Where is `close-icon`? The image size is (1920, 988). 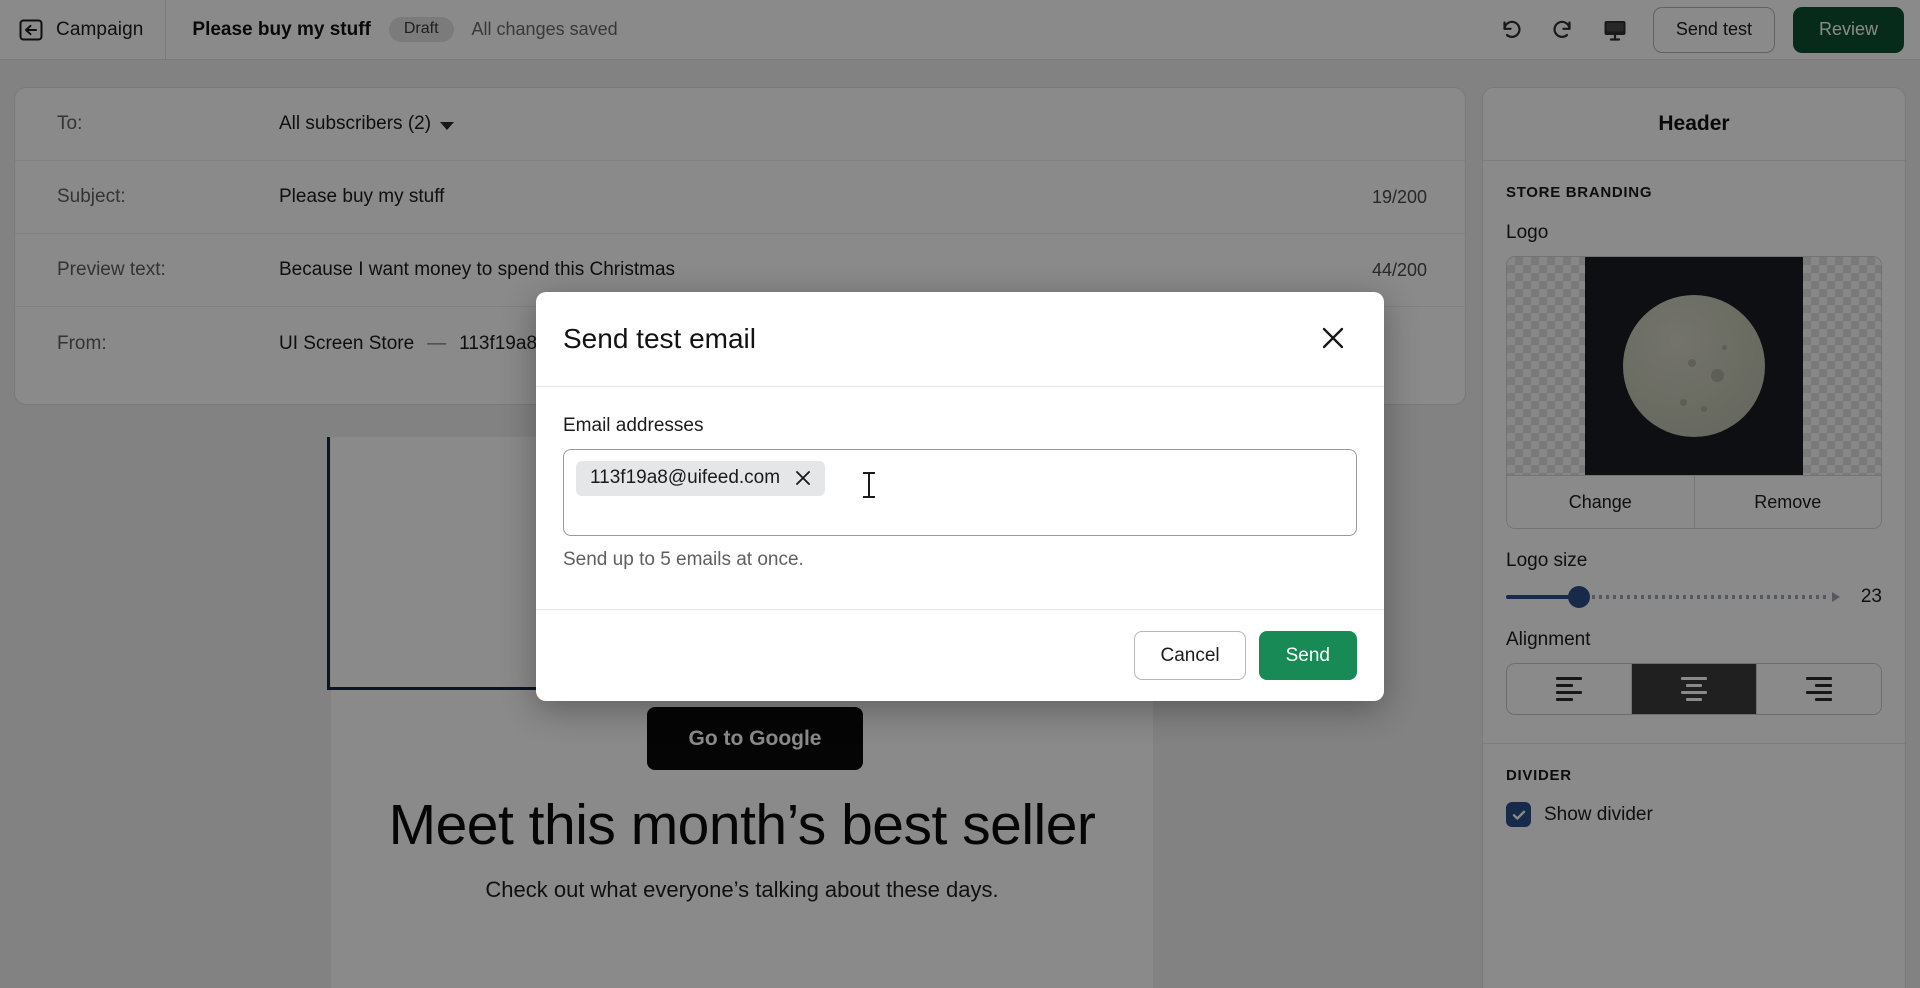 close-icon is located at coordinates (1333, 339).